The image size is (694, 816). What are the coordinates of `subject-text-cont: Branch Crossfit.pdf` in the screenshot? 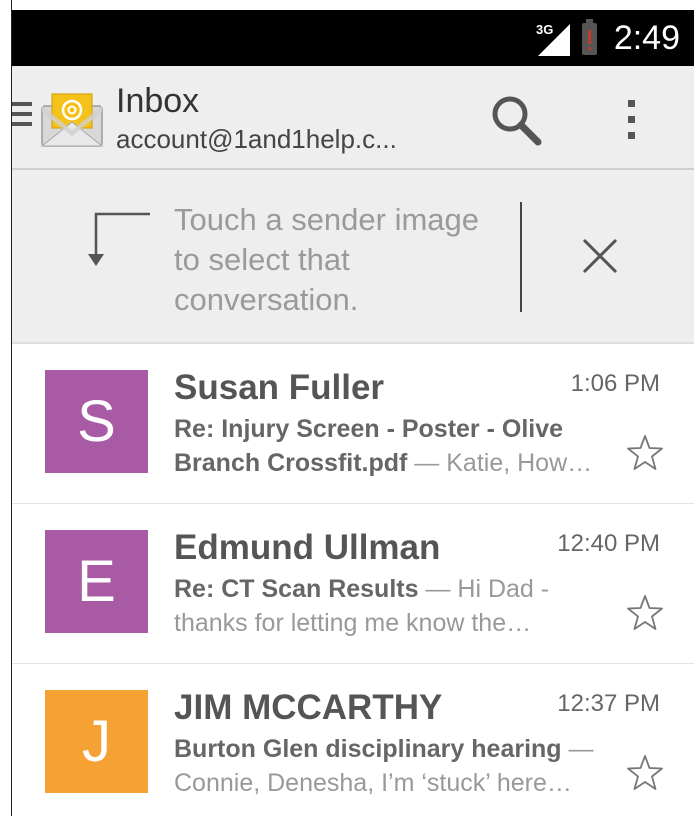 It's located at (291, 463).